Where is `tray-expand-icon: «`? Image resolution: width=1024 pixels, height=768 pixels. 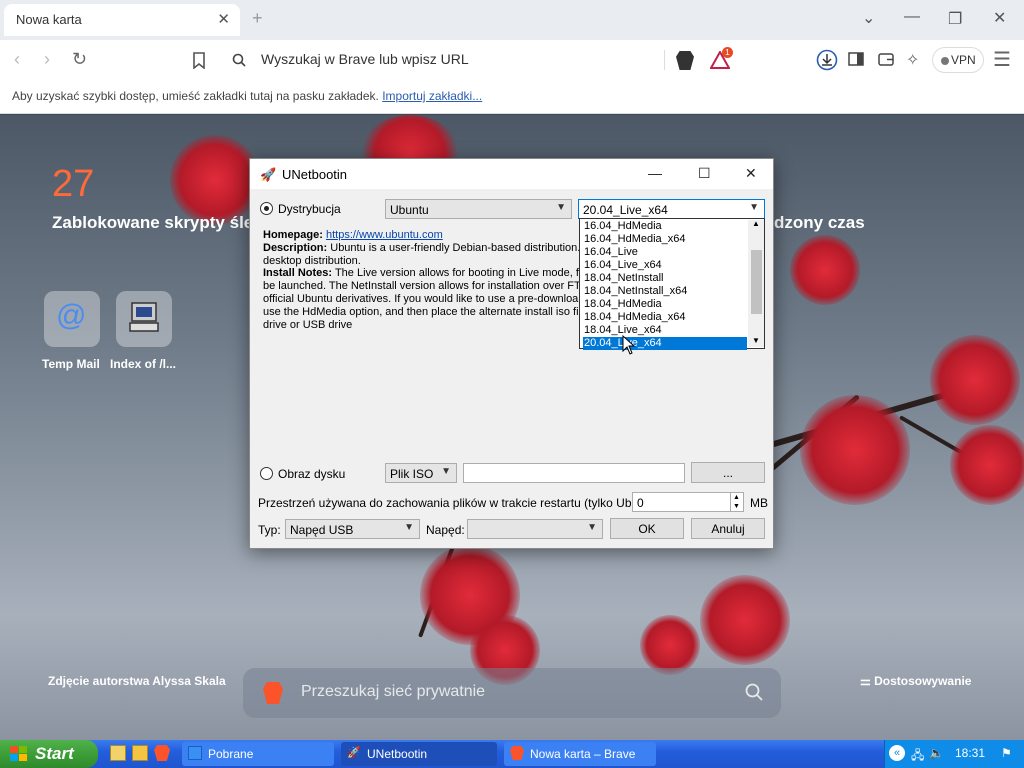
tray-expand-icon: « is located at coordinates (897, 753).